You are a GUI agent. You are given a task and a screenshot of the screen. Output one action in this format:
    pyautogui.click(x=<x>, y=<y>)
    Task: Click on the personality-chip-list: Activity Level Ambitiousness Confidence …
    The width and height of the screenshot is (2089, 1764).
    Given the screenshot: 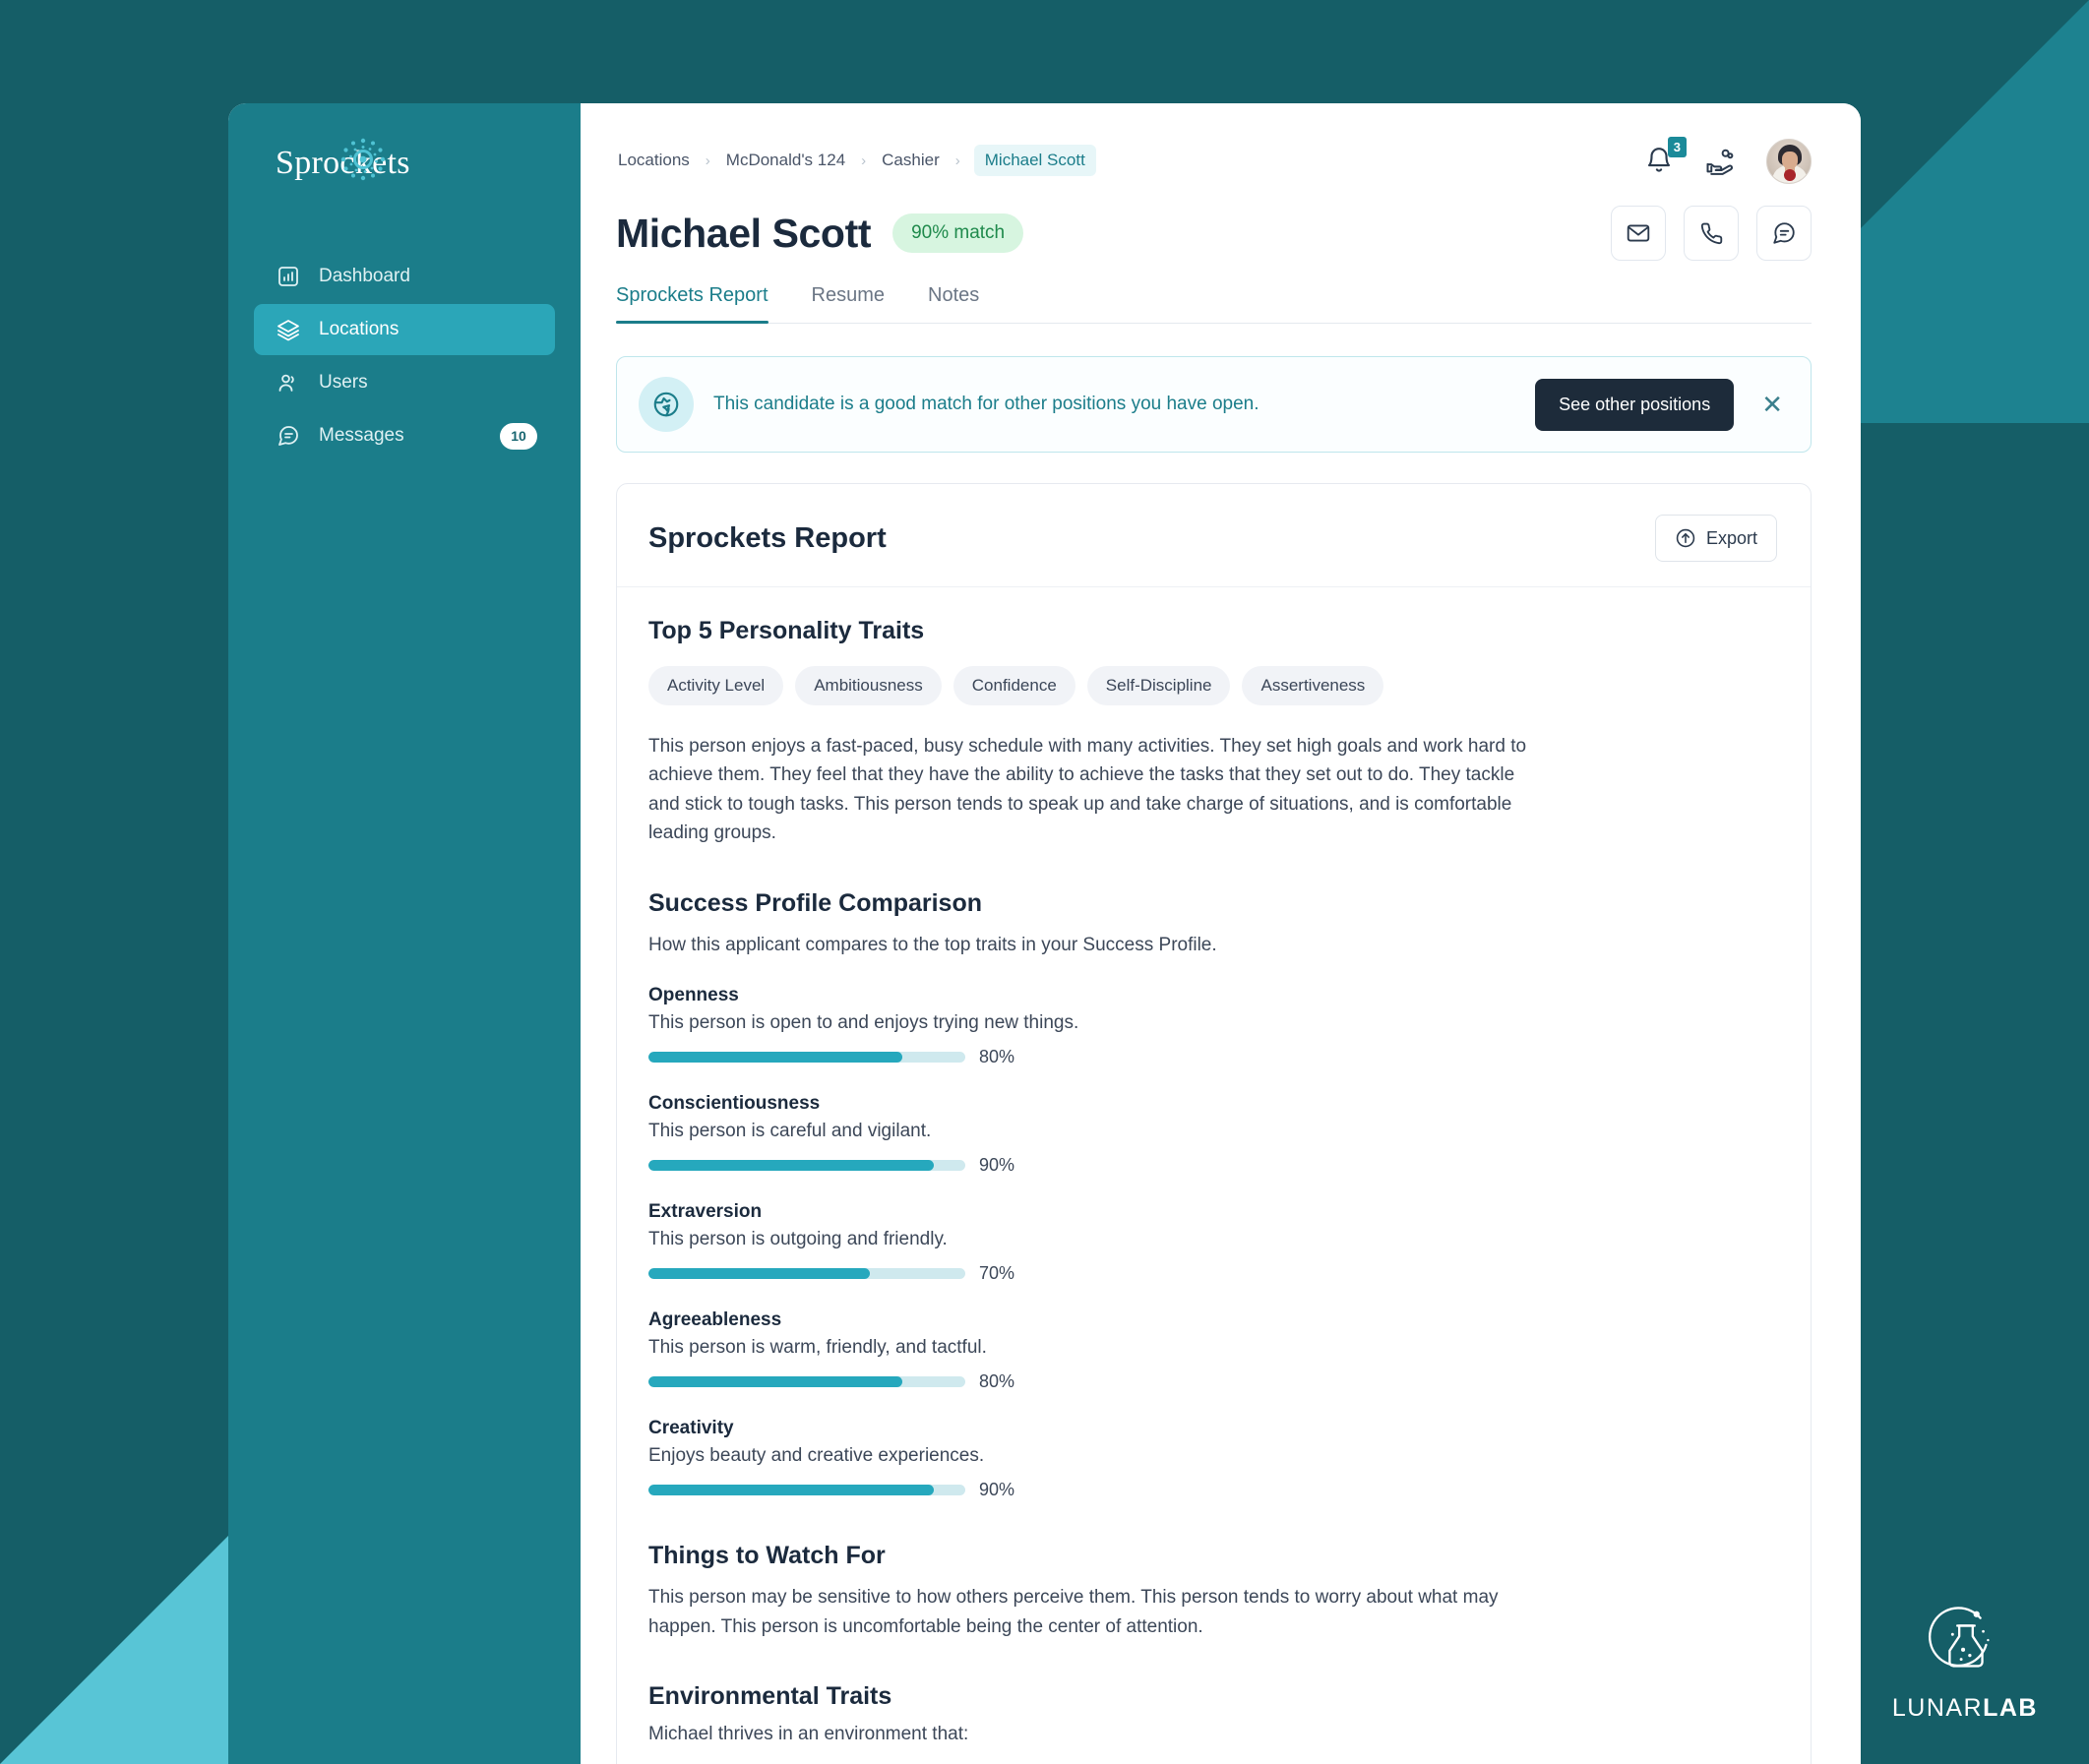 What is the action you would take?
    pyautogui.click(x=1212, y=685)
    